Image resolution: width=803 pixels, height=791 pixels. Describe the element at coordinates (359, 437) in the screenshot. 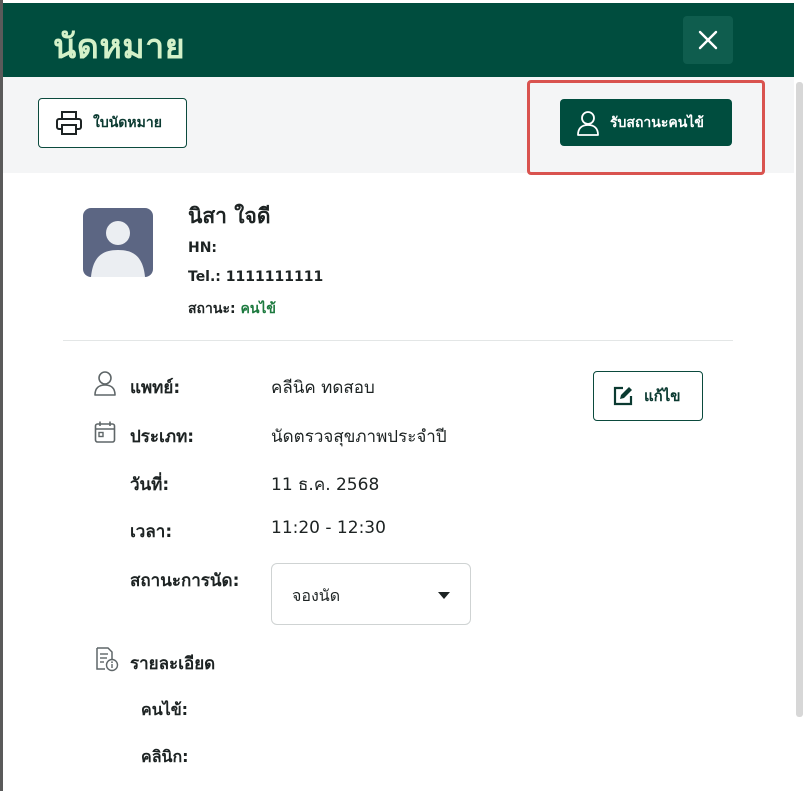

I see `type-value: นัดตรวจสุขภาพประจำปี` at that location.